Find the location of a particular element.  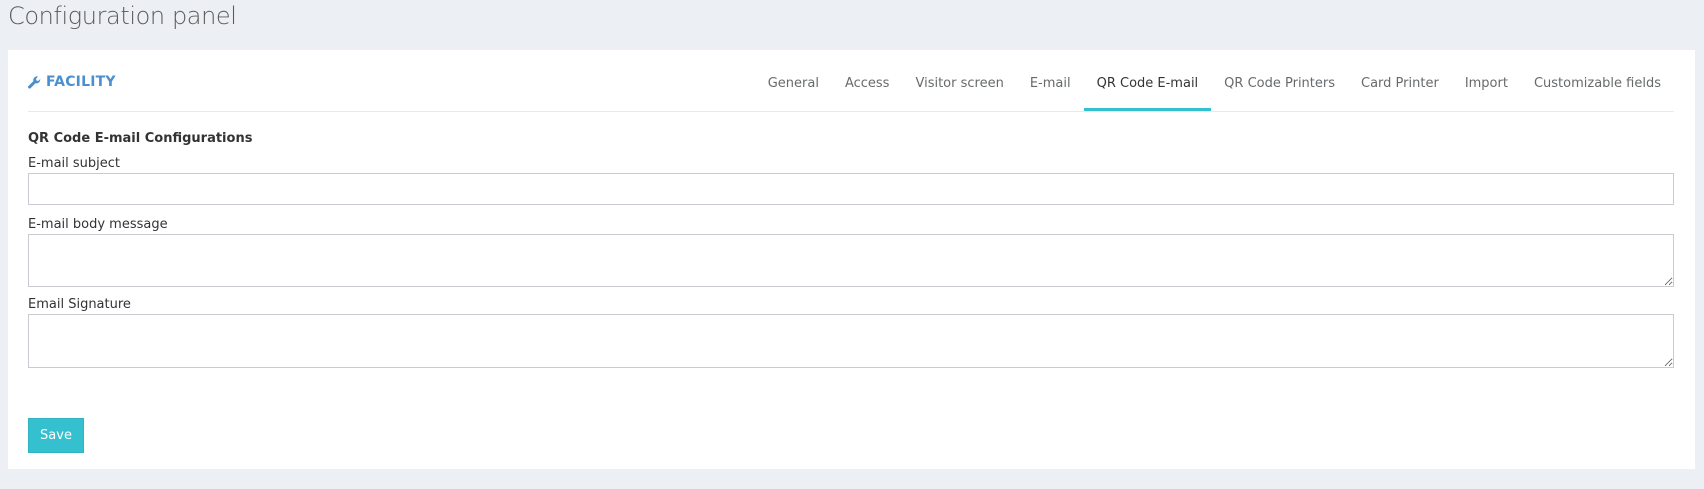

tab-visitor-screen: Visitor screen is located at coordinates (959, 80).